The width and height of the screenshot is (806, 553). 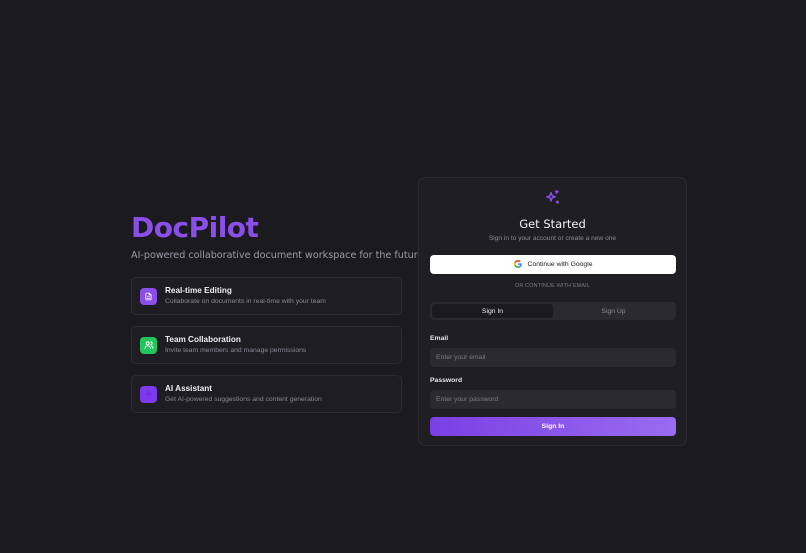 What do you see at coordinates (552, 286) in the screenshot?
I see `divider-text: OR CONTINUE WITH EMAIL` at bounding box center [552, 286].